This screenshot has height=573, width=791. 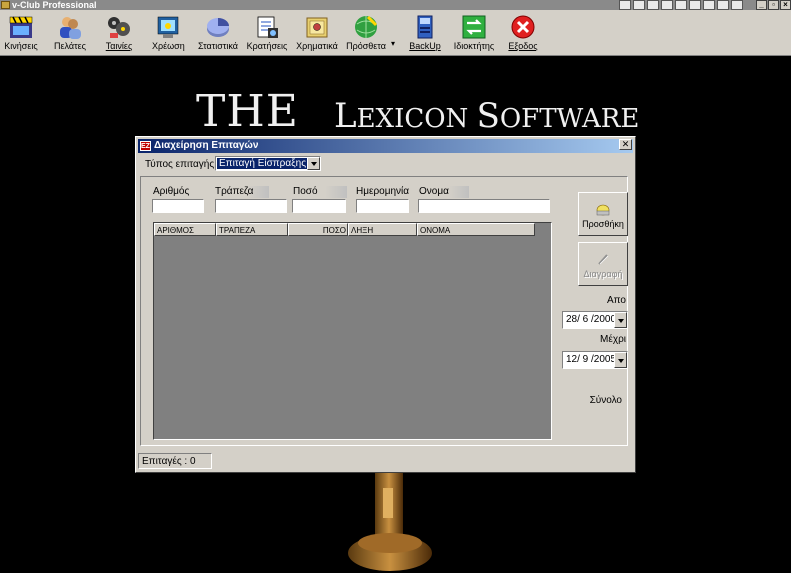 I want to click on grid-header-number: ΑΡΙΘΜΟΣ, so click(x=185, y=229).